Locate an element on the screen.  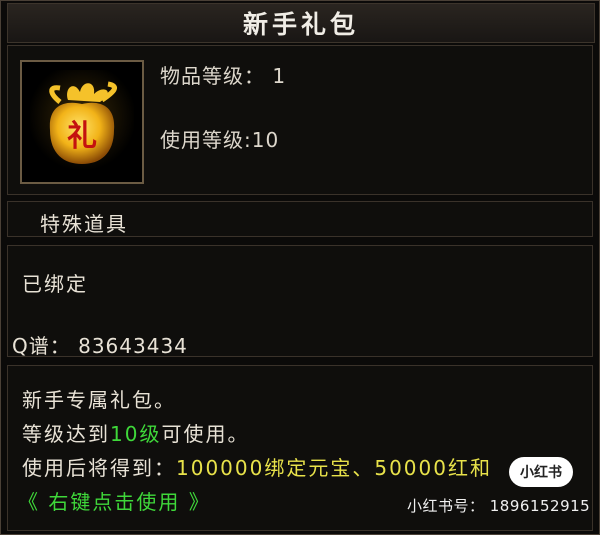
gift-glyph: 礼 is located at coordinates (82, 136).